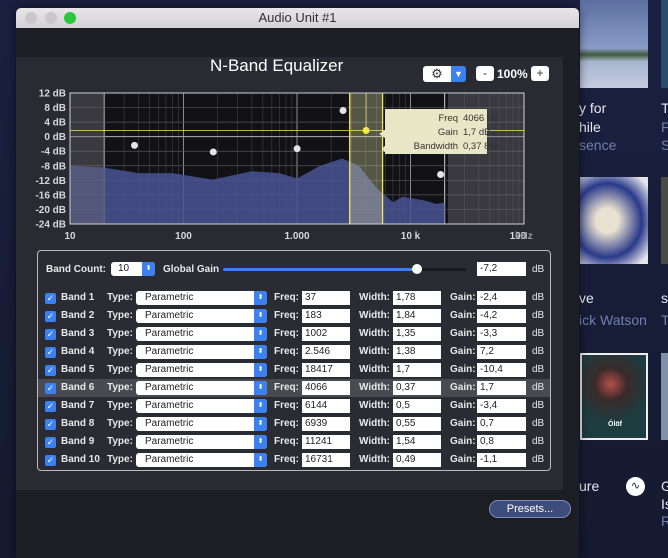  What do you see at coordinates (448, 118) in the screenshot?
I see `tooltip-freq-label: Freq` at bounding box center [448, 118].